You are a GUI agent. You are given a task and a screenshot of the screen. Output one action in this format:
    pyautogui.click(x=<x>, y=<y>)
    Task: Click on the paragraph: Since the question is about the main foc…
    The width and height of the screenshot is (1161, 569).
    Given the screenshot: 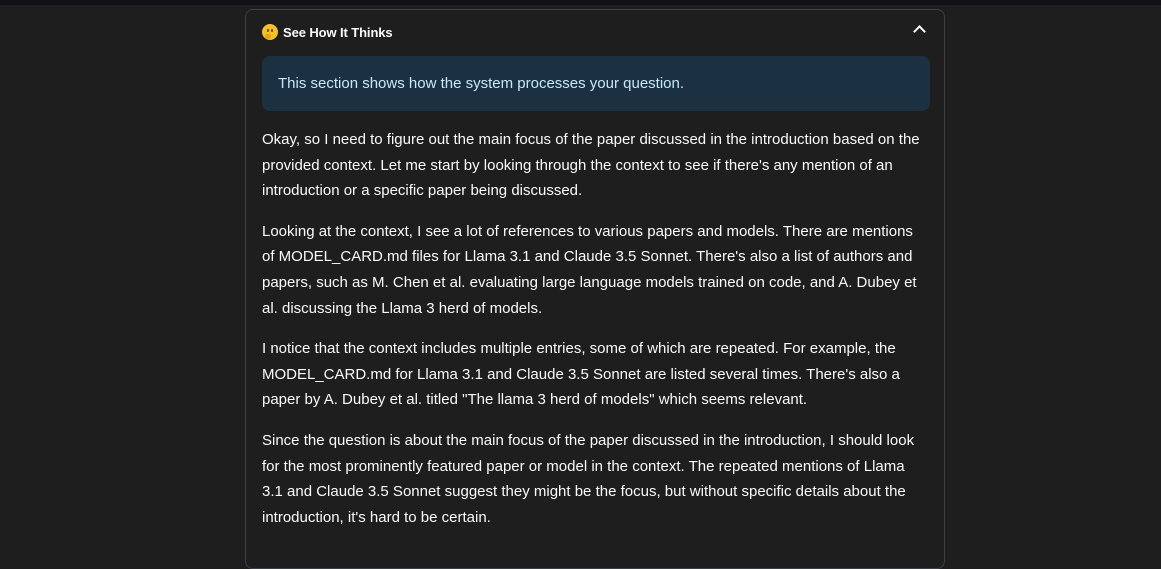 What is the action you would take?
    pyautogui.click(x=588, y=478)
    